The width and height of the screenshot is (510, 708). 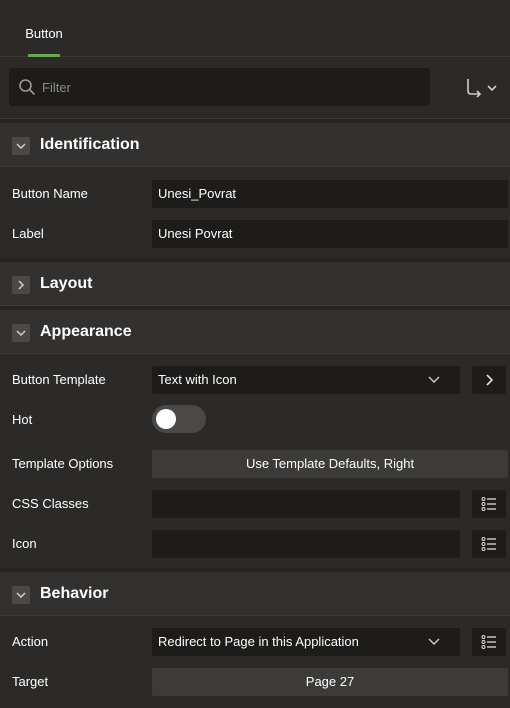 What do you see at coordinates (30, 681) in the screenshot?
I see `target-label: Target` at bounding box center [30, 681].